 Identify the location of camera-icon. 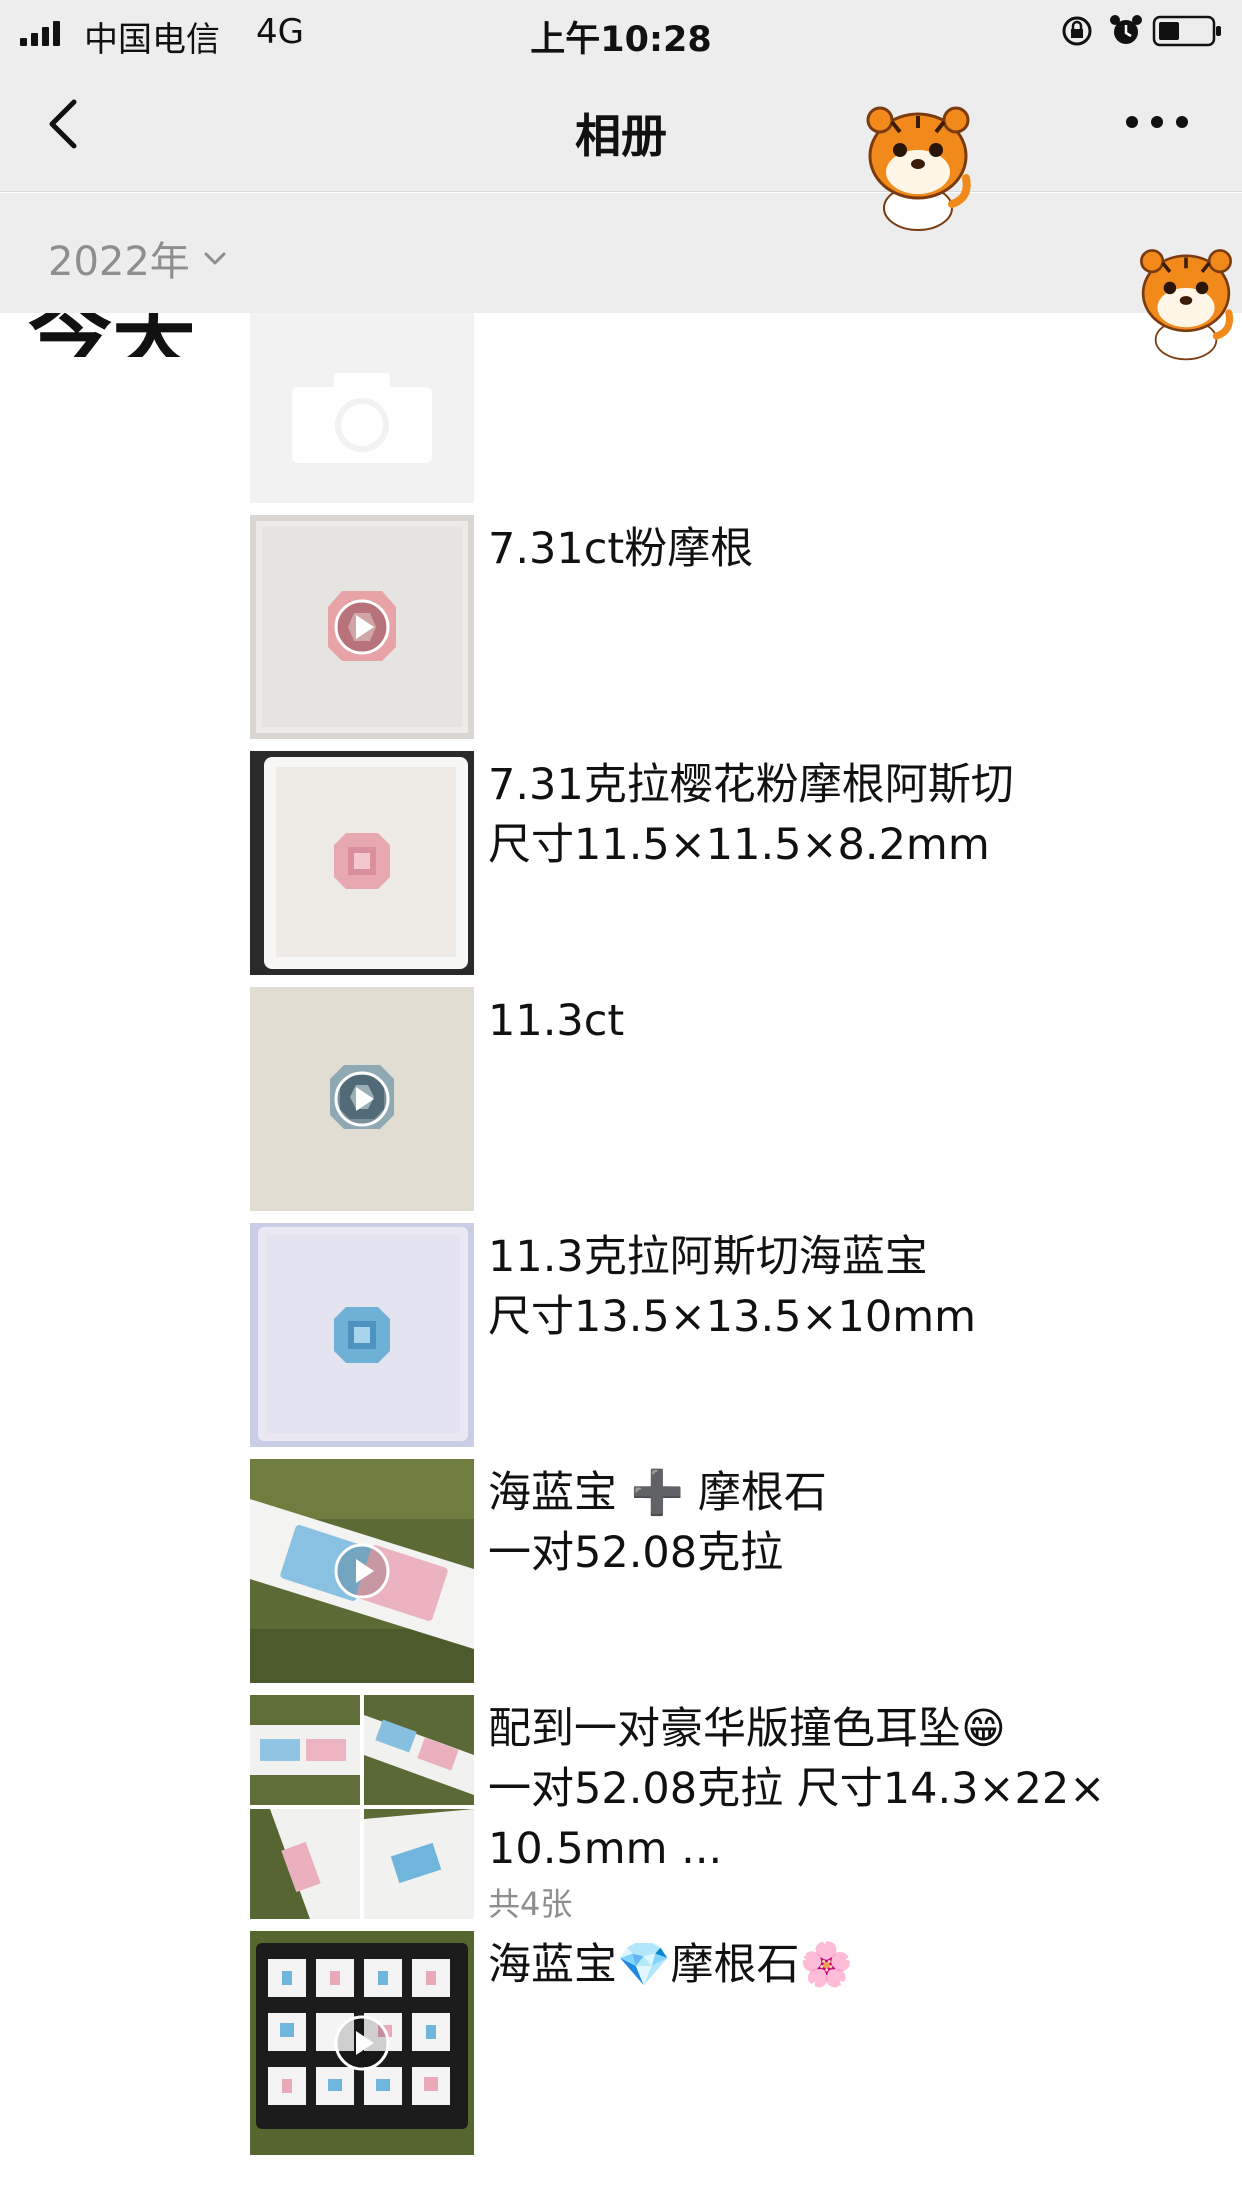
(362, 418).